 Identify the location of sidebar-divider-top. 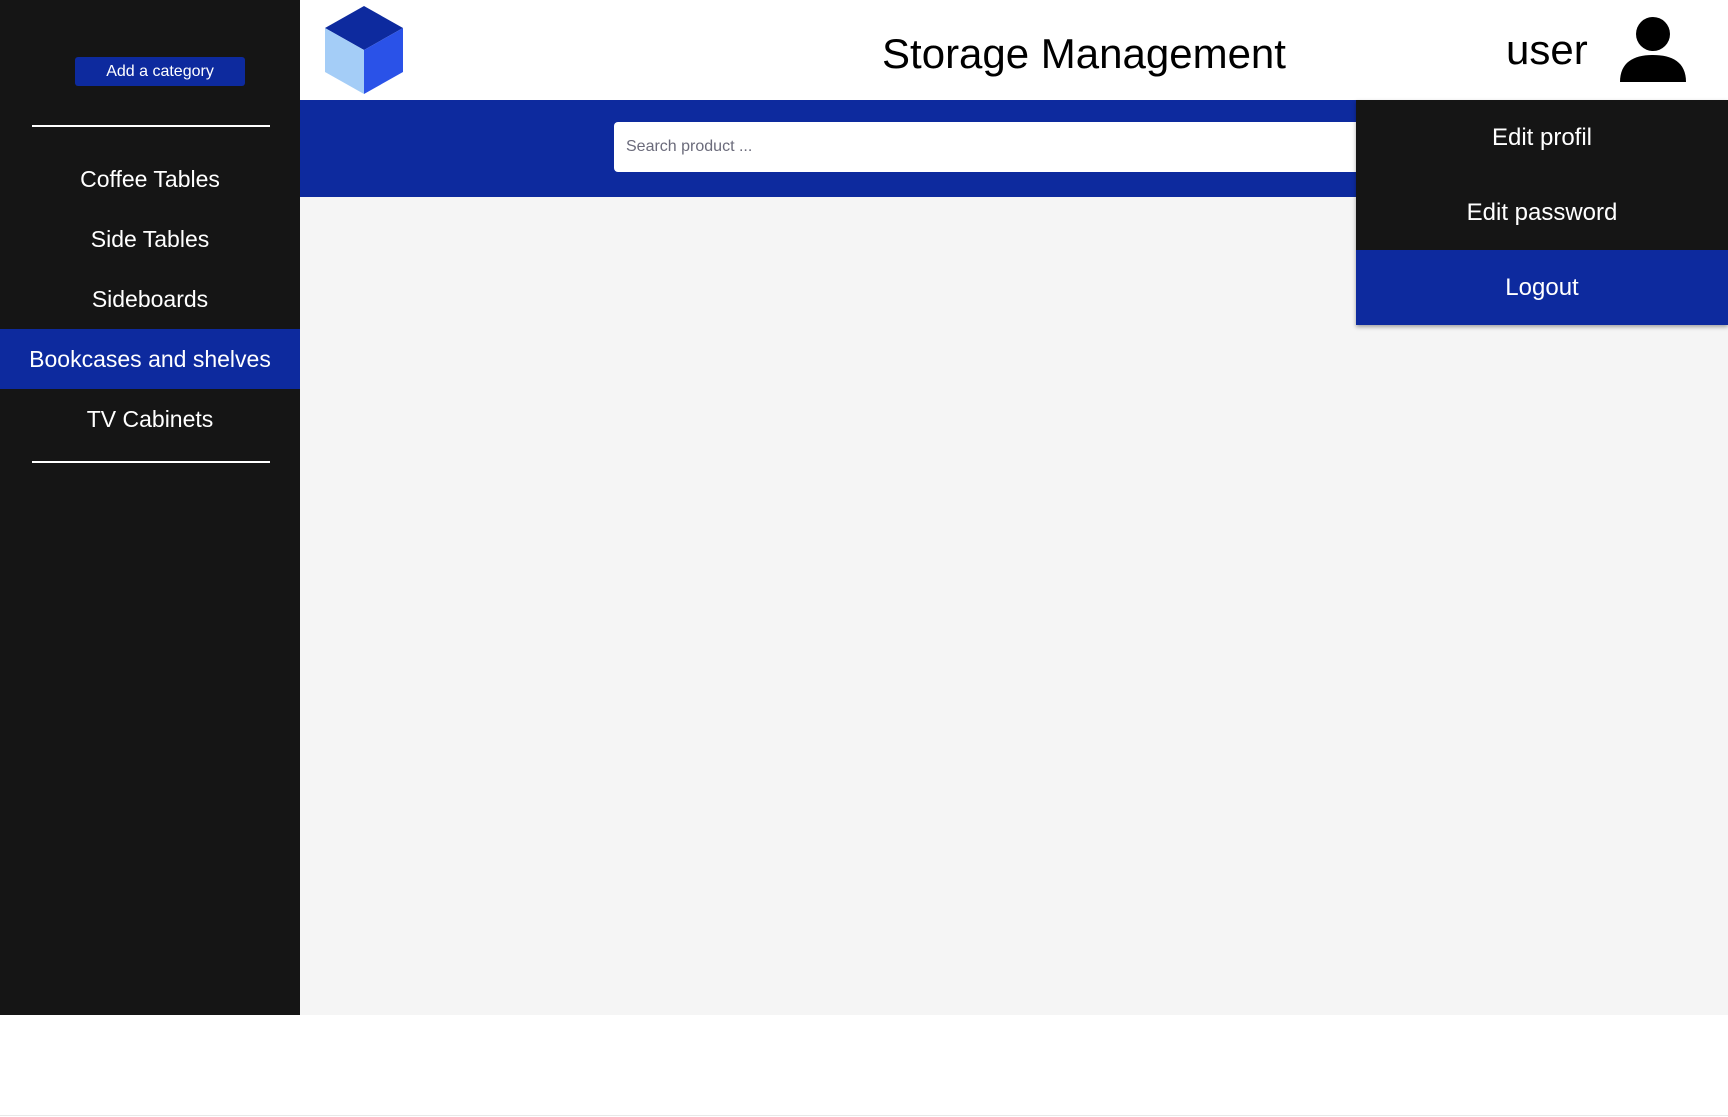
(151, 126).